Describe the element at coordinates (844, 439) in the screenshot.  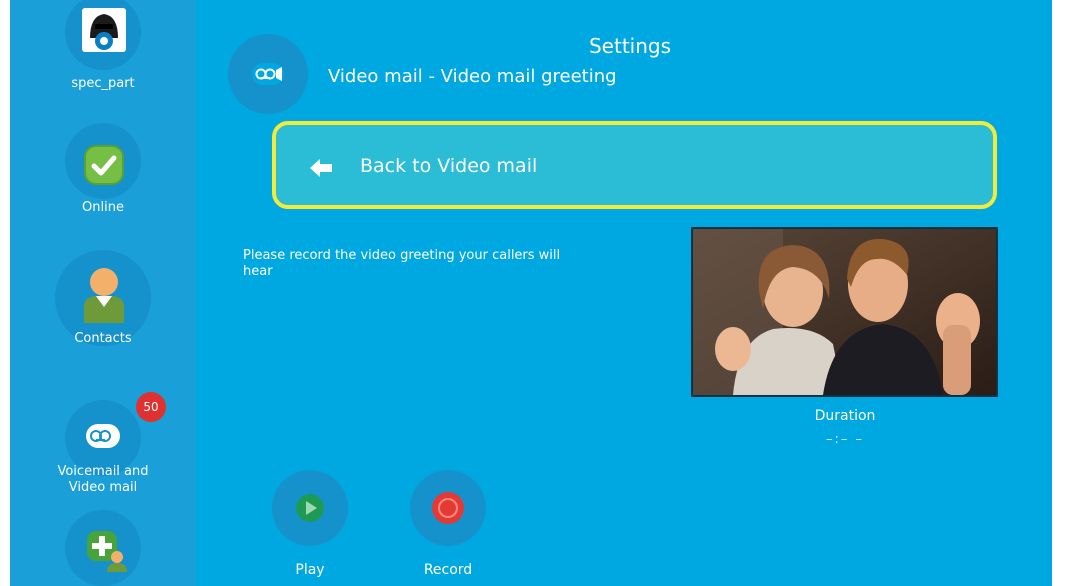
I see `duration-value: –:– –` at that location.